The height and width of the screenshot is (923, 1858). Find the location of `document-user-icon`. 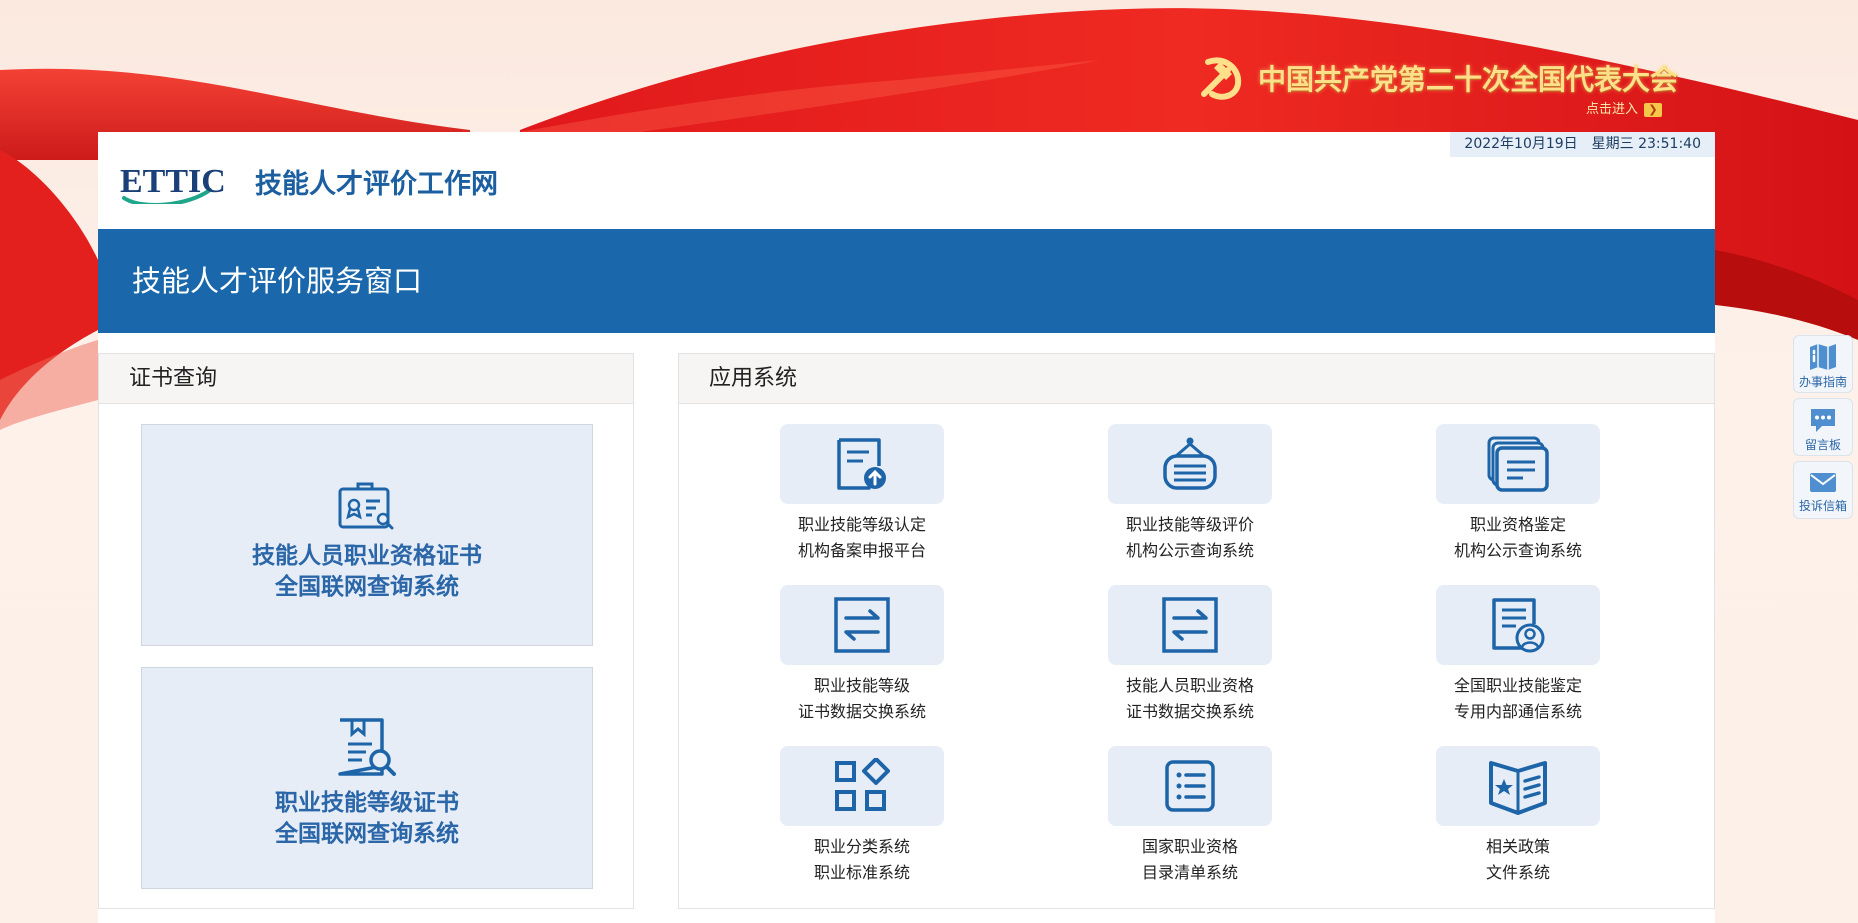

document-user-icon is located at coordinates (1518, 625).